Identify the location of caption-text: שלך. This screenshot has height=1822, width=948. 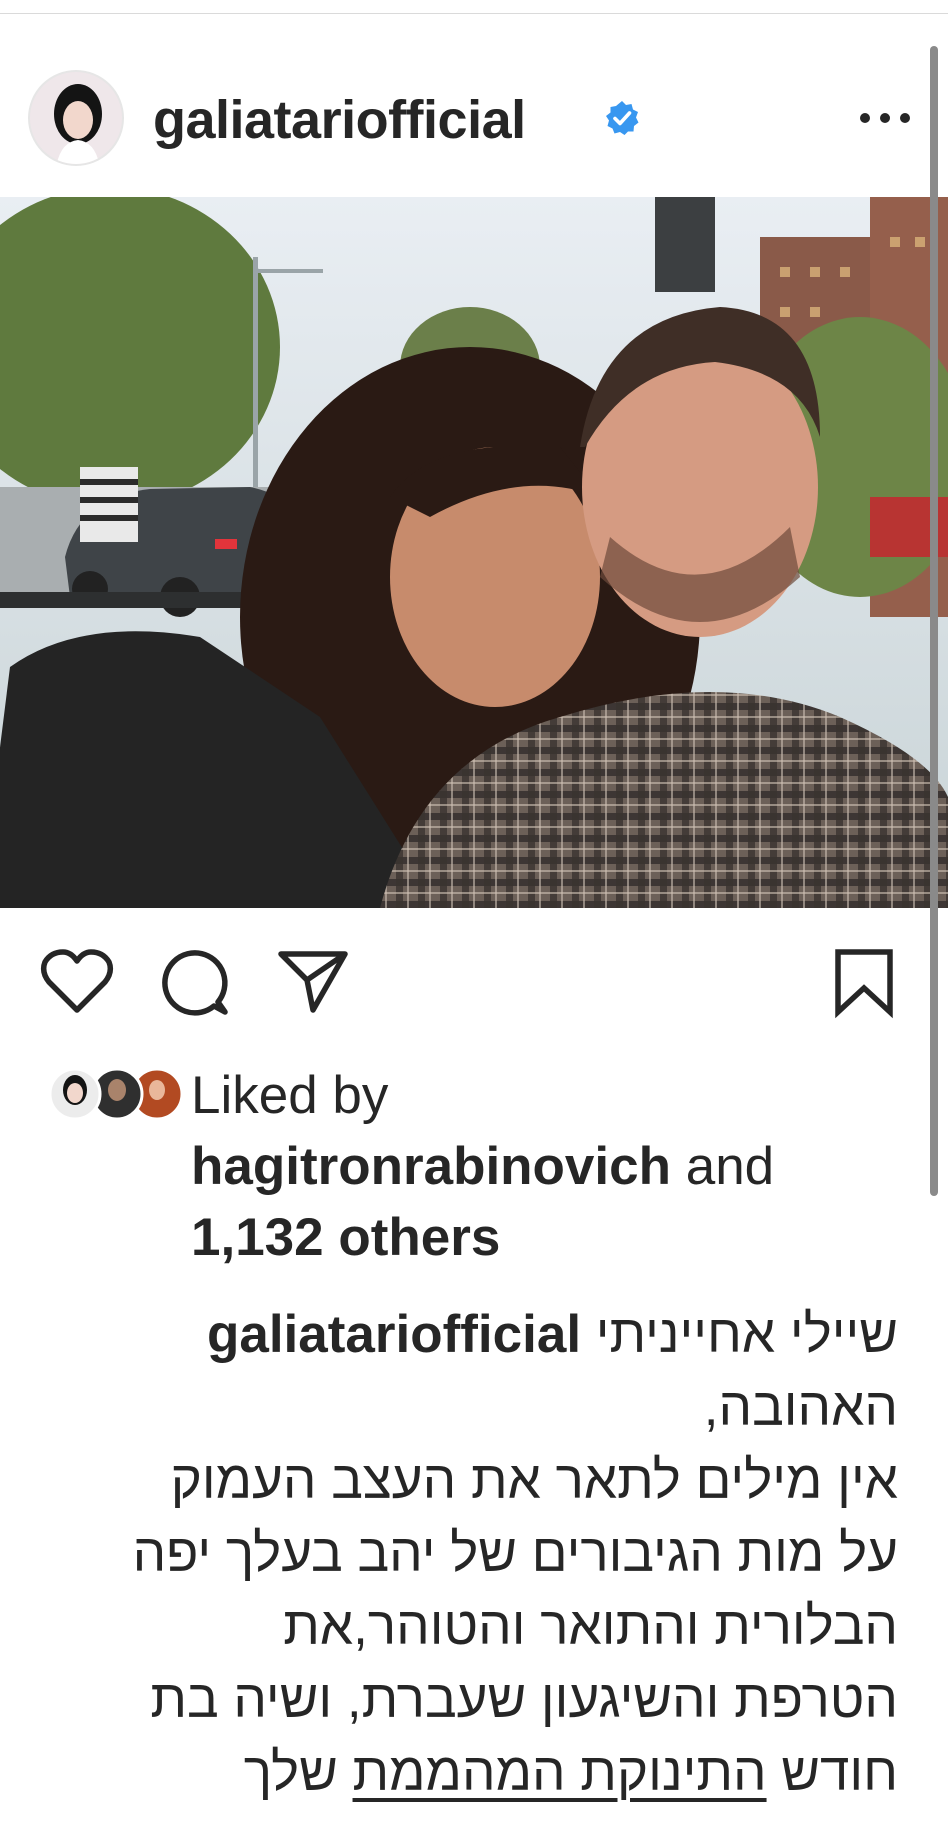
(290, 1772).